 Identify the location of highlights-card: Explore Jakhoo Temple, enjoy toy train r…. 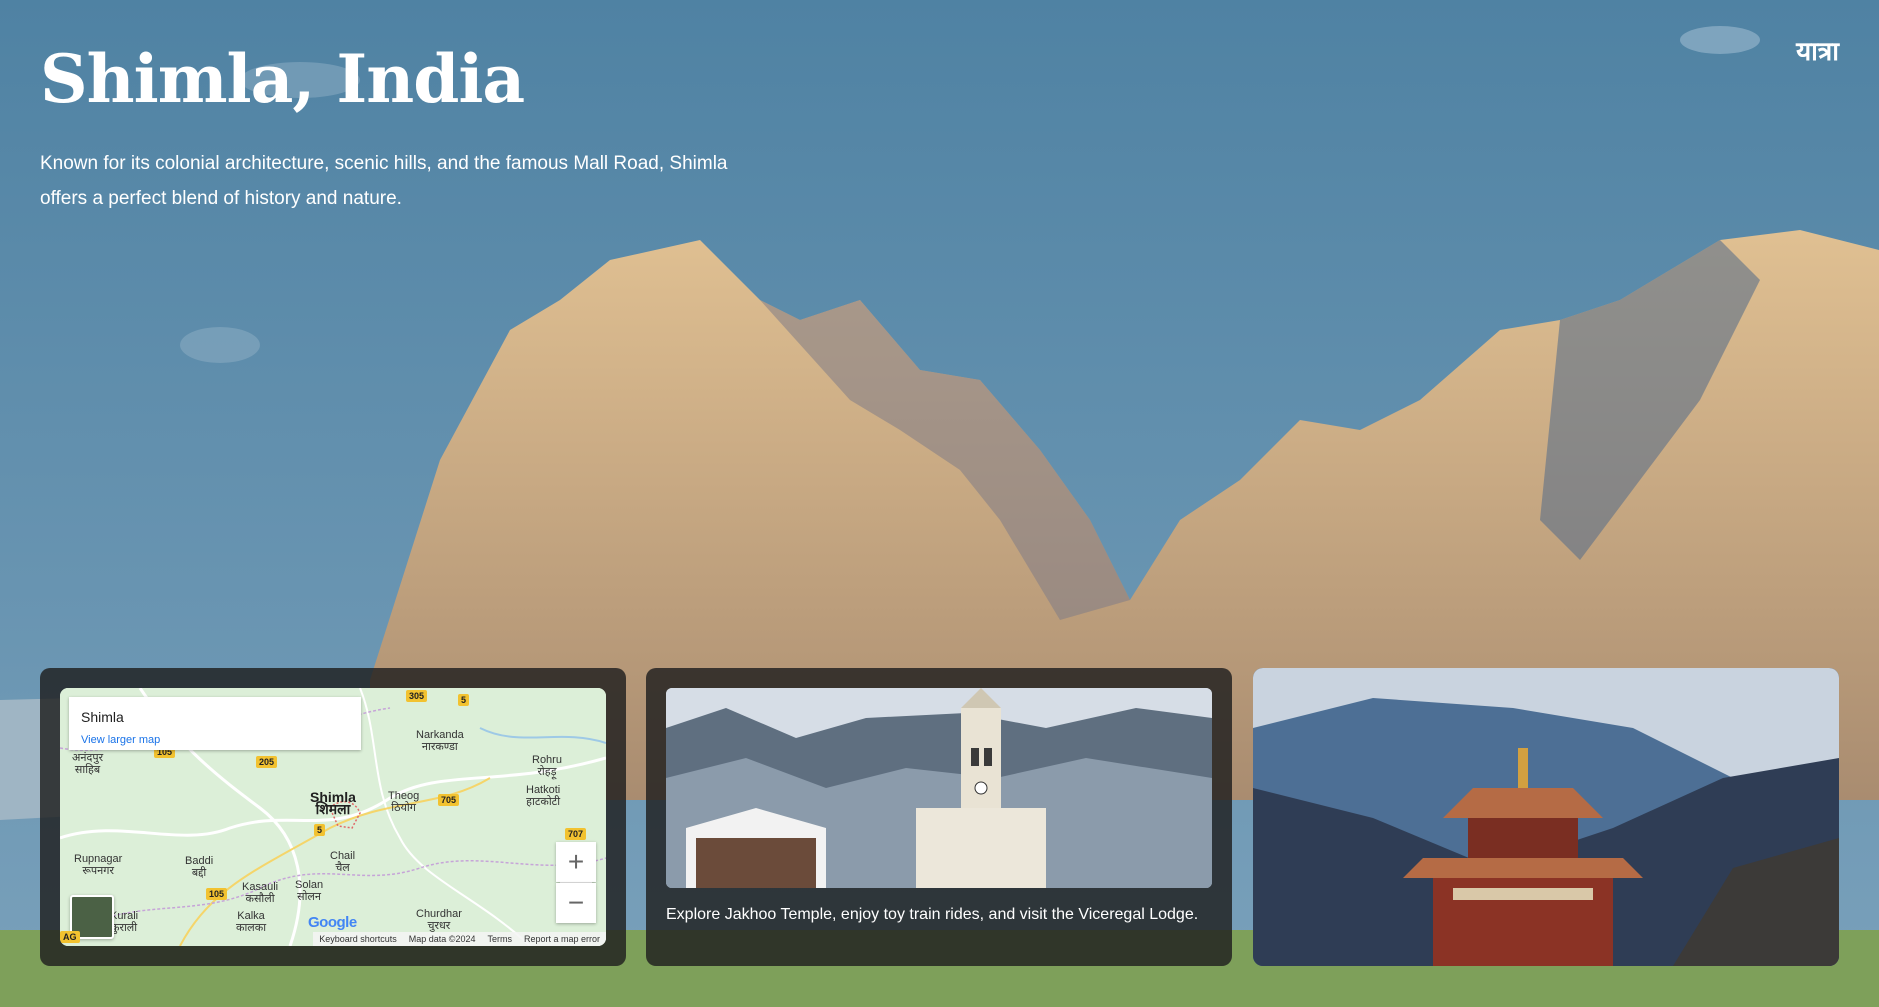
(939, 817).